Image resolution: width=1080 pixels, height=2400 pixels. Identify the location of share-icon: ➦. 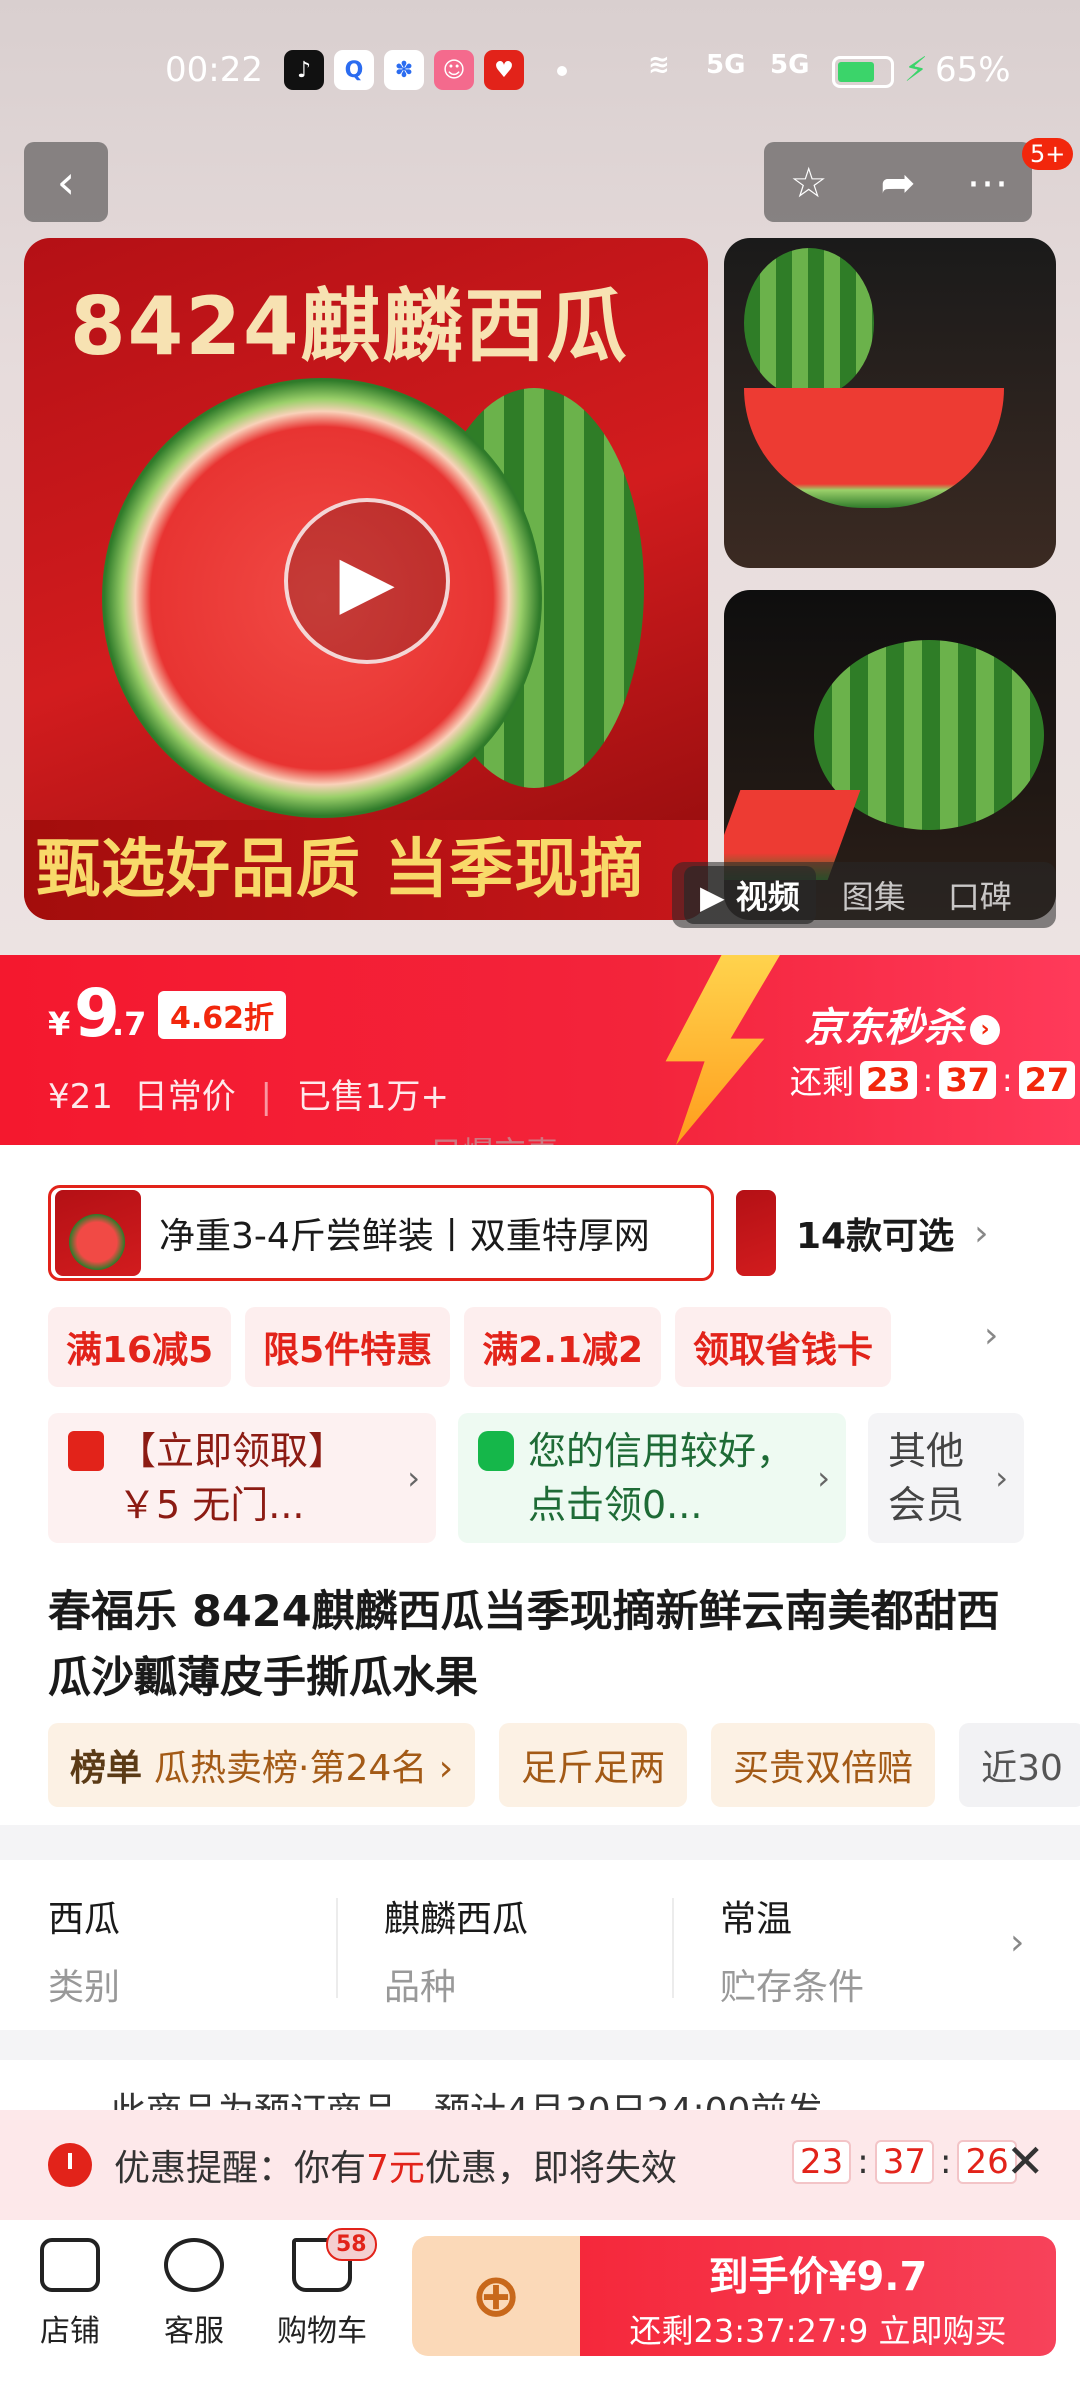
(898, 182).